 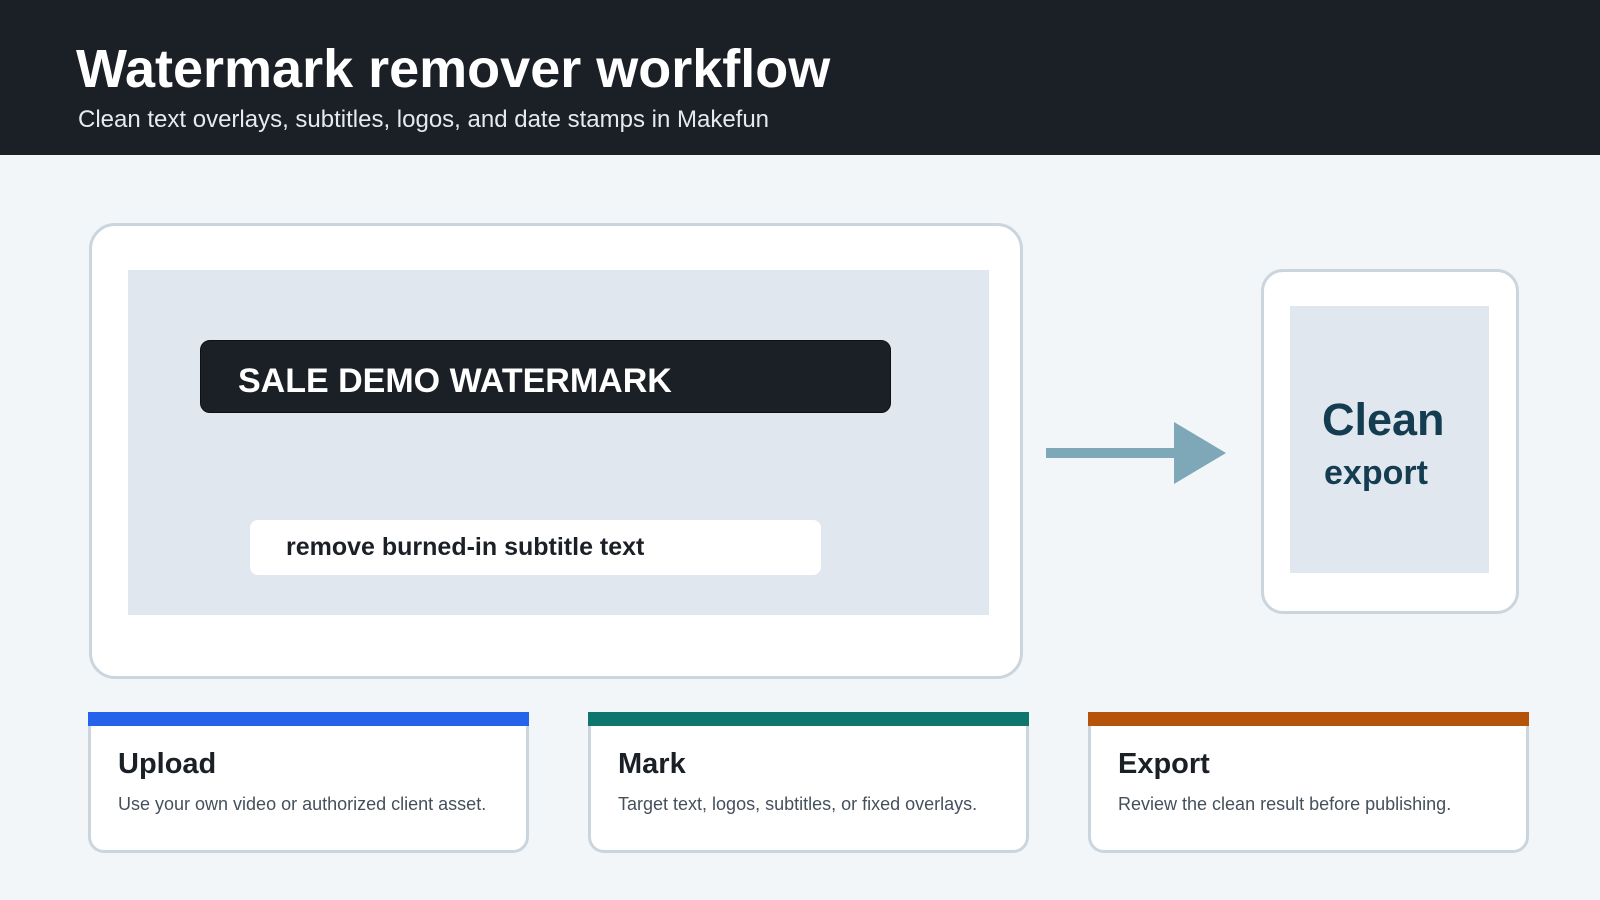 I want to click on arrow-shaft, so click(x=1111, y=453).